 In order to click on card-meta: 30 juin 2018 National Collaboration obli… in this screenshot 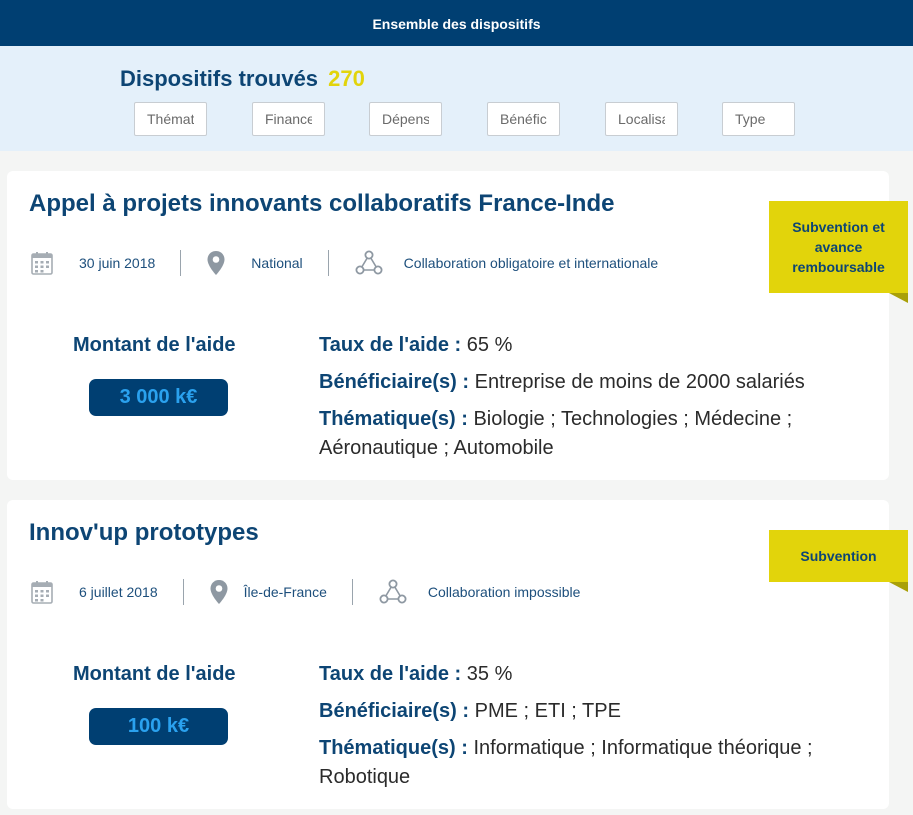, I will do `click(343, 263)`.